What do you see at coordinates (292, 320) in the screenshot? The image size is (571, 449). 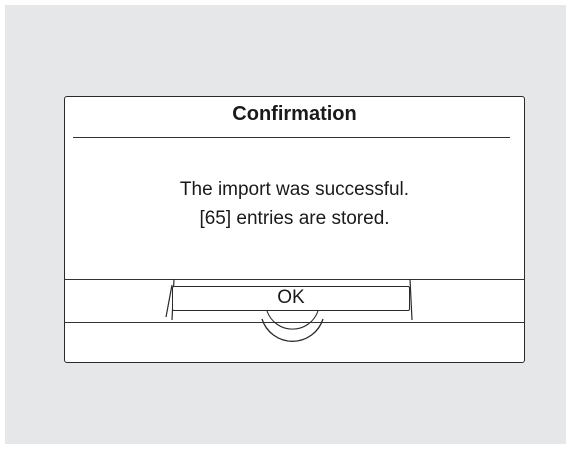 I see `control-knob-arc-inner` at bounding box center [292, 320].